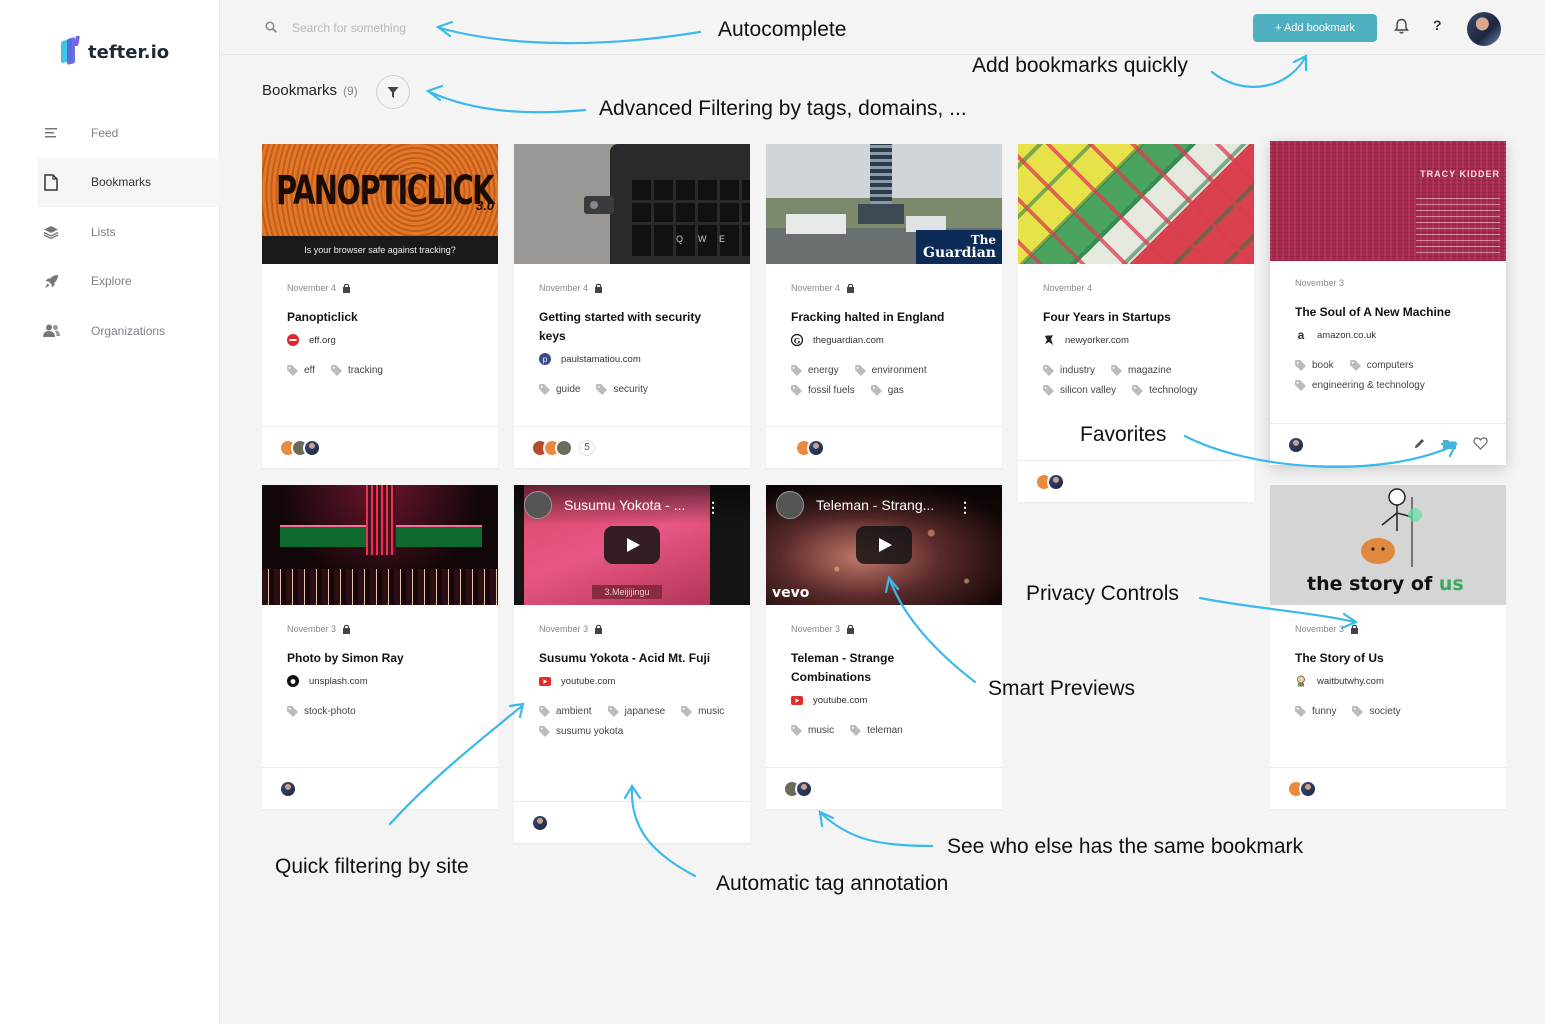  What do you see at coordinates (877, 830) in the screenshot?
I see `arrow-see-who` at bounding box center [877, 830].